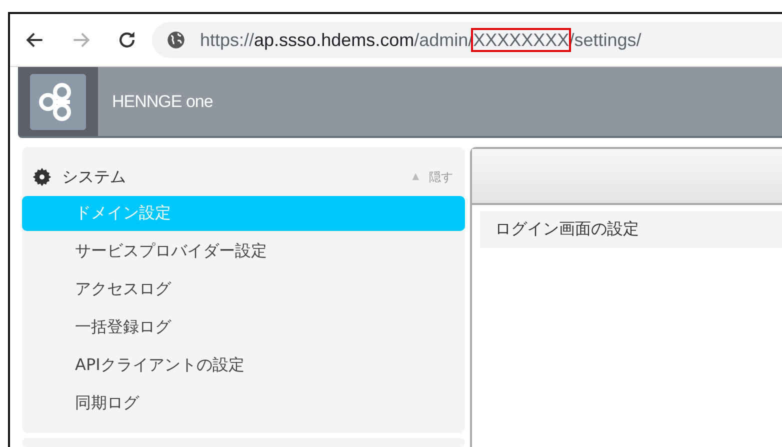  I want to click on brand-name: HENNGE one, so click(162, 102).